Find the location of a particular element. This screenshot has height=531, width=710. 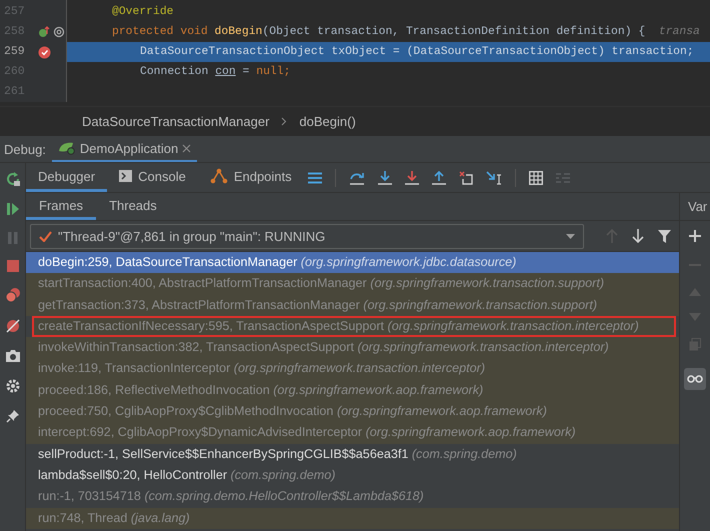

dropdown-arrow-icon is located at coordinates (570, 236).